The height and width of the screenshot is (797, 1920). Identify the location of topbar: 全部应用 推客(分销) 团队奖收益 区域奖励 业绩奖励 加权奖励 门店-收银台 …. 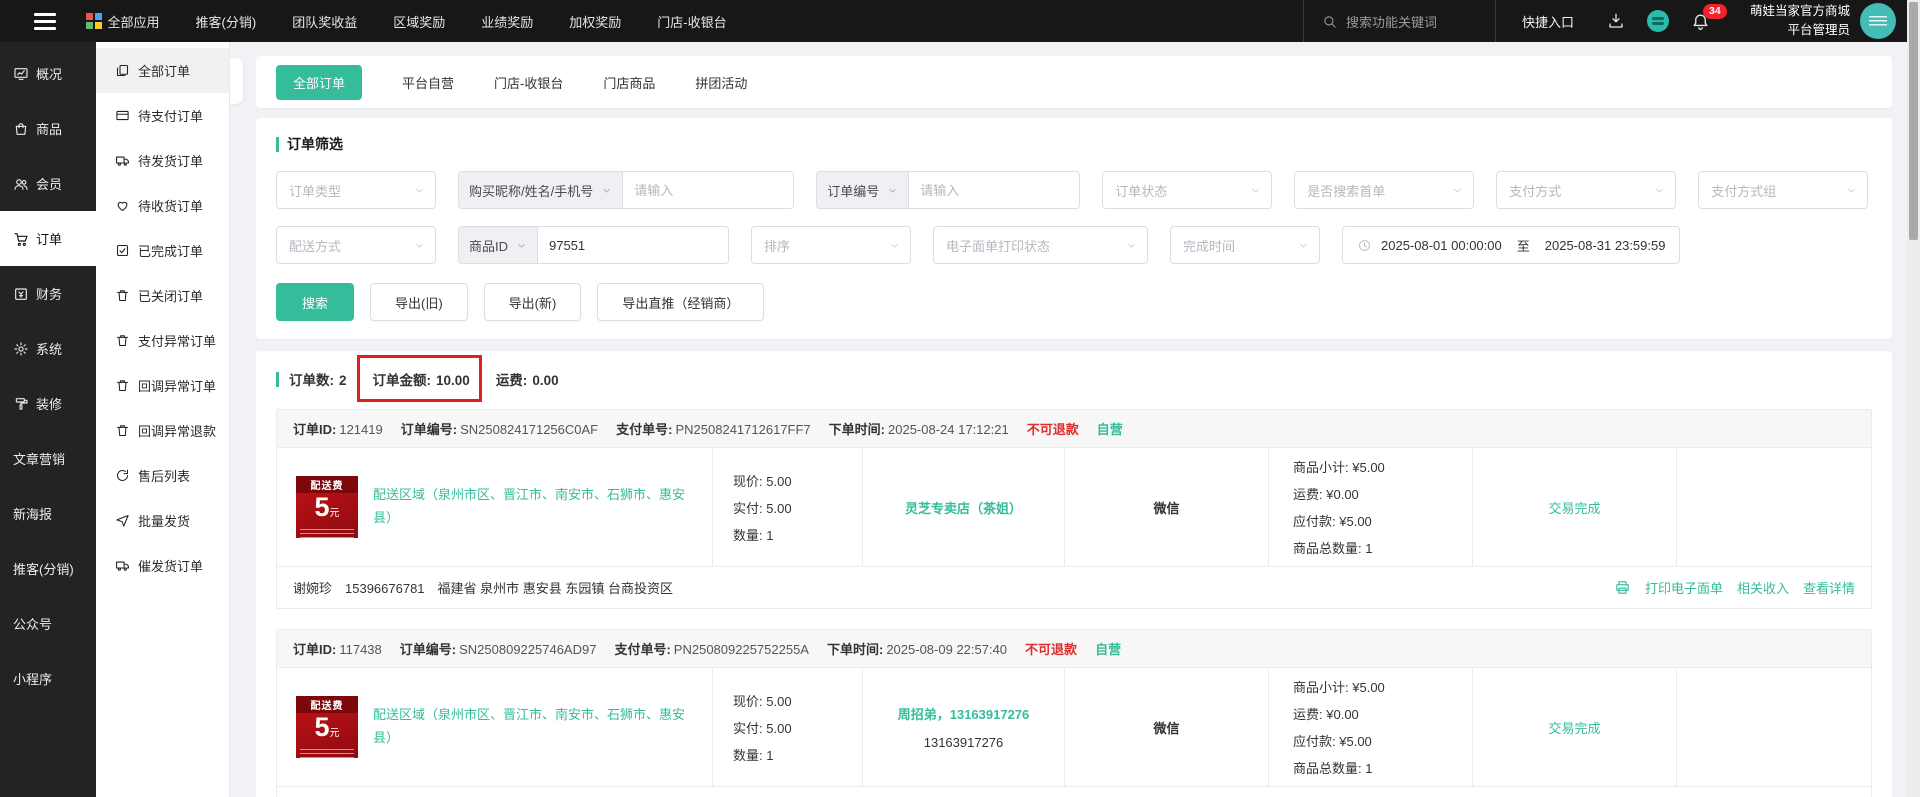
(960, 21).